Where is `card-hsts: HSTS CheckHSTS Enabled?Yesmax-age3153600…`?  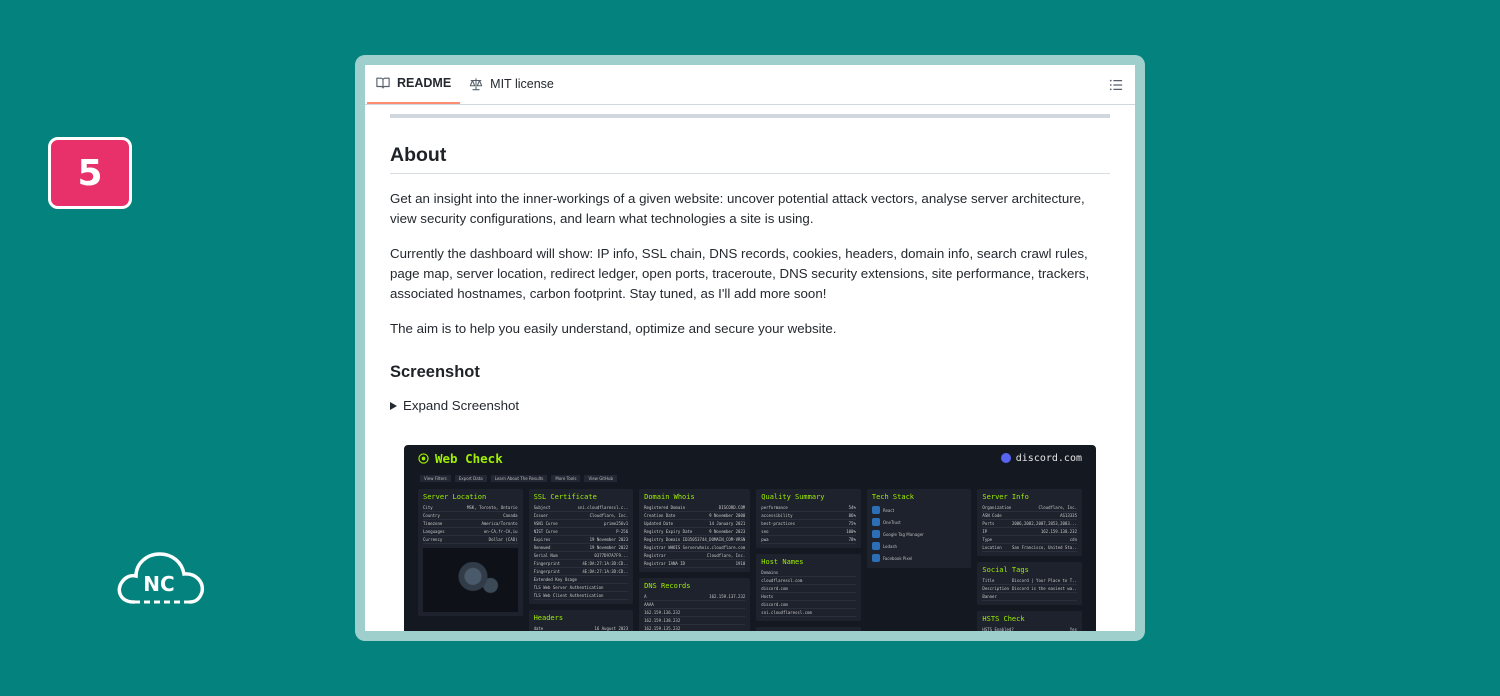 card-hsts: HSTS CheckHSTS Enabled?Yesmax-age3153600… is located at coordinates (1029, 621).